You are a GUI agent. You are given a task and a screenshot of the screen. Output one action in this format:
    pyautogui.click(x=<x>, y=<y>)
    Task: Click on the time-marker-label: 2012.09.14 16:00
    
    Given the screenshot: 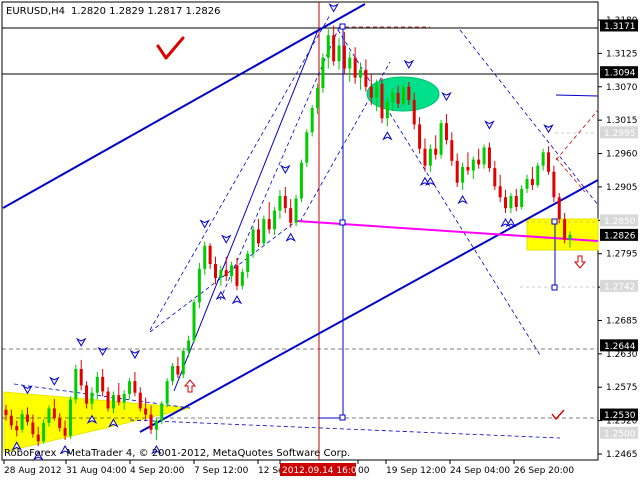 What is the action you would take?
    pyautogui.click(x=322, y=471)
    